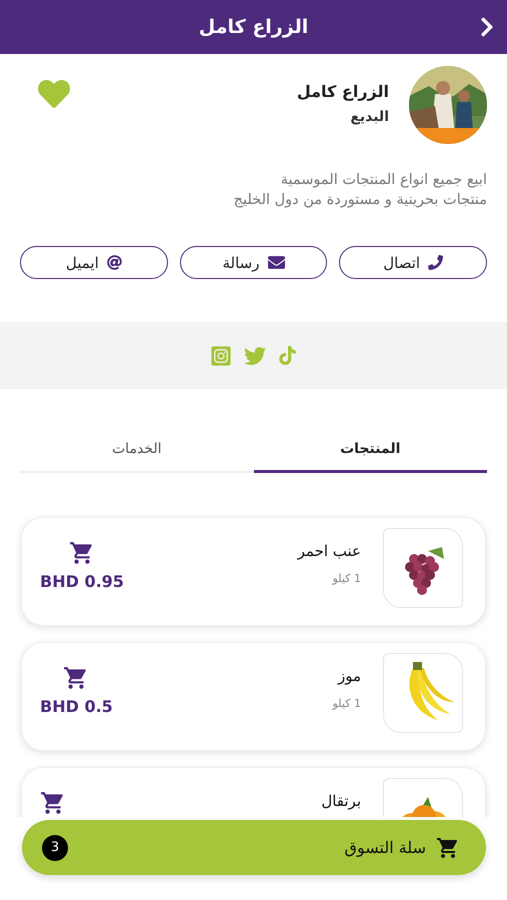 Image resolution: width=507 pixels, height=900 pixels. What do you see at coordinates (254, 262) in the screenshot?
I see `message-button: رسالة` at bounding box center [254, 262].